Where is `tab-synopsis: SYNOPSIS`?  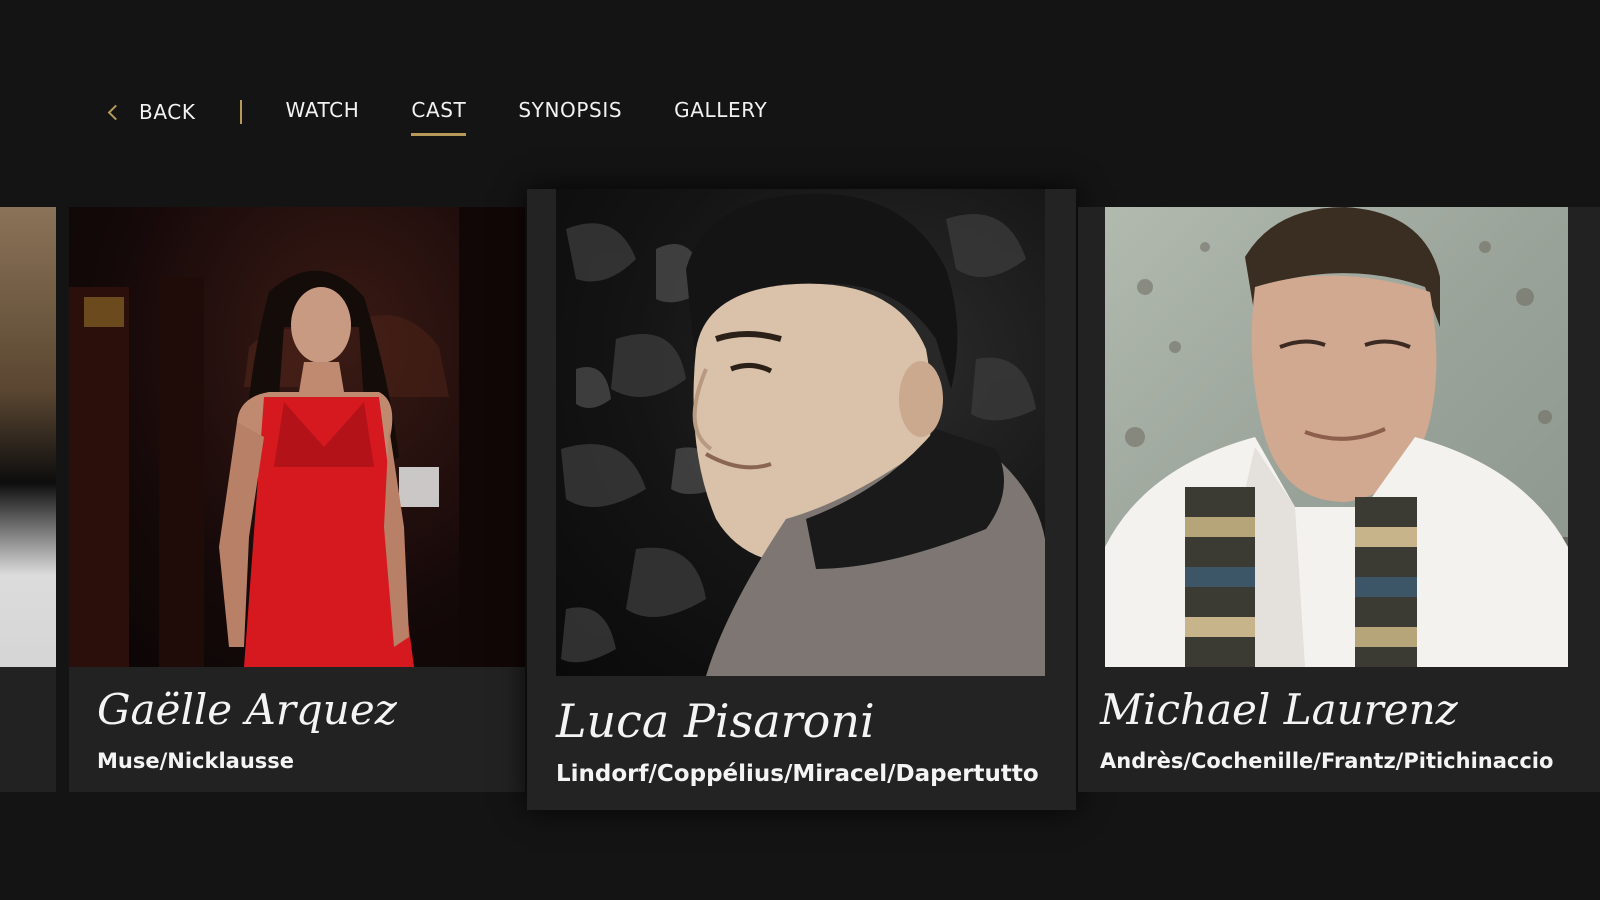
tab-synopsis: SYNOPSIS is located at coordinates (570, 112).